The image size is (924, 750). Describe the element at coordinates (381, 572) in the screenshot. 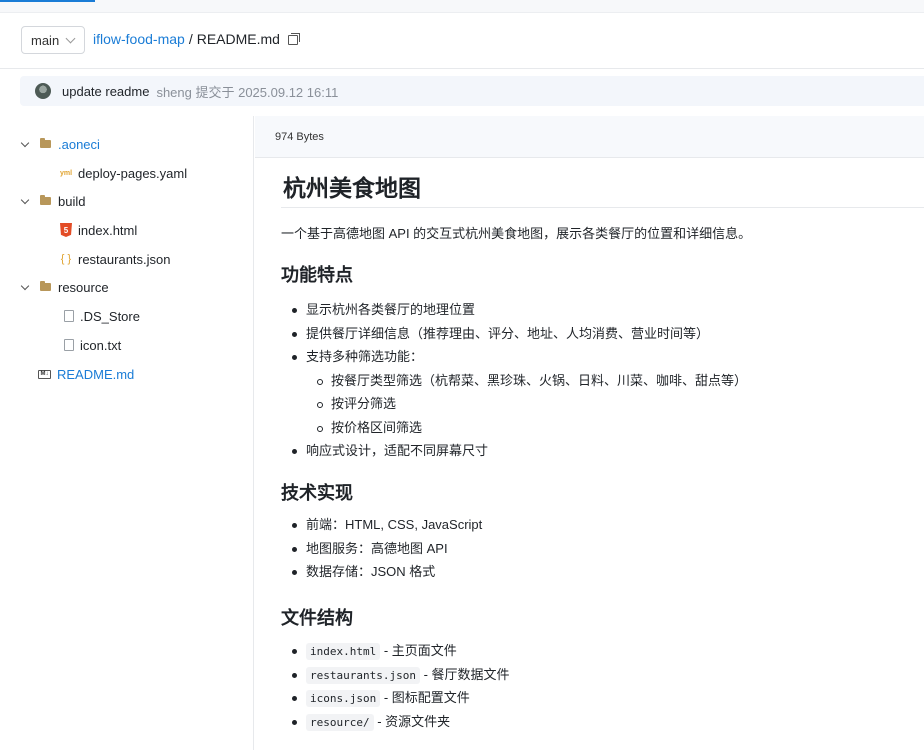

I see `list-item: 数据存储：JSON 格式` at that location.